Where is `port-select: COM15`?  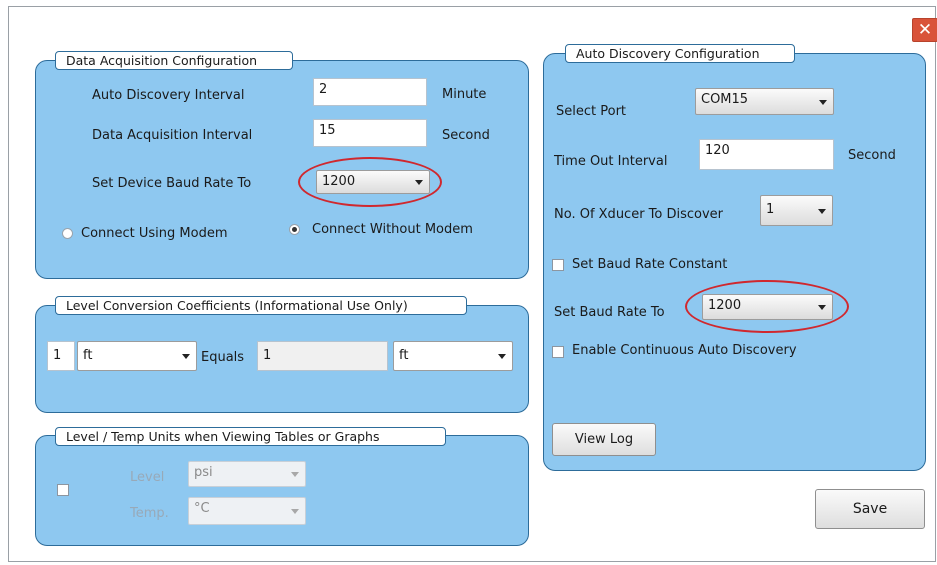 port-select: COM15 is located at coordinates (764, 101).